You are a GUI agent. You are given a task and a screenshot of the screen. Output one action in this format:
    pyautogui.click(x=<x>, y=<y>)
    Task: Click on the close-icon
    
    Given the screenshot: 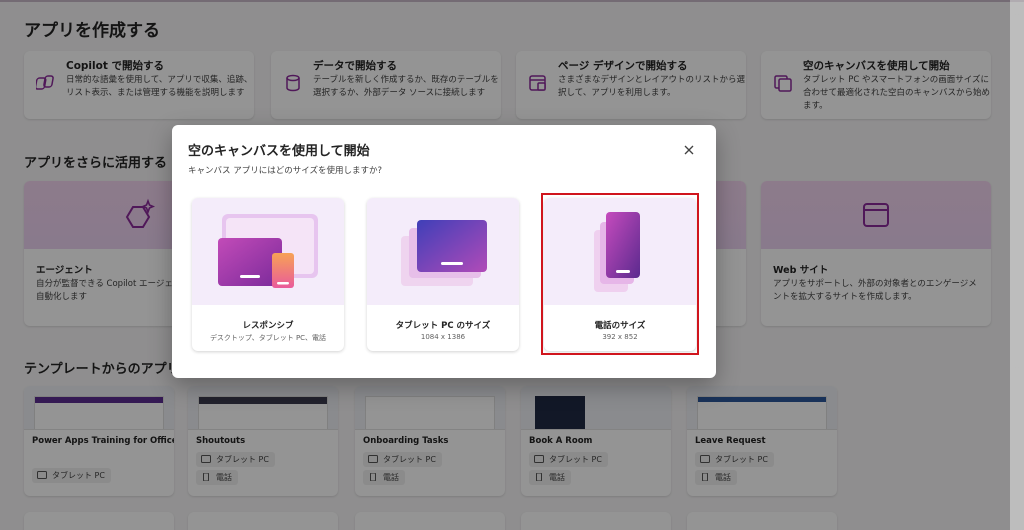 What is the action you would take?
    pyautogui.click(x=689, y=150)
    